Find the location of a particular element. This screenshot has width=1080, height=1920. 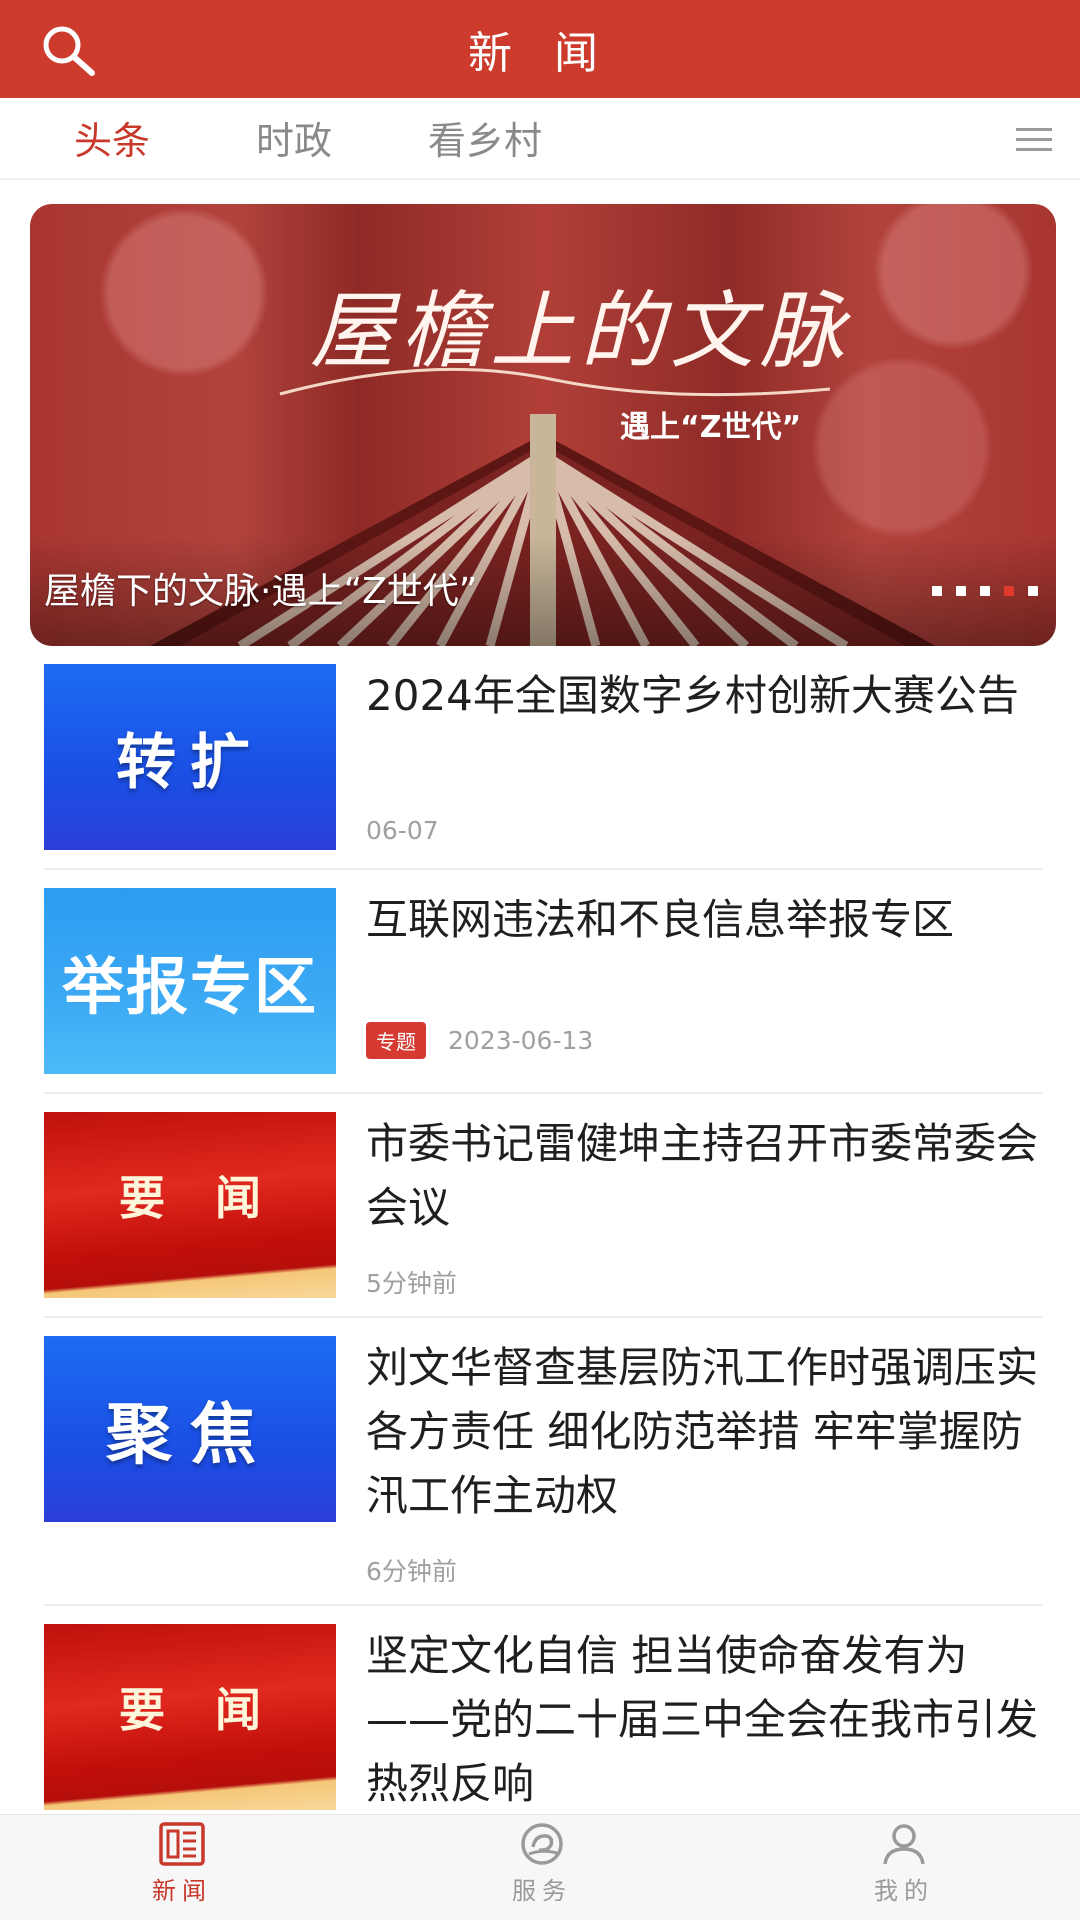

tab-menu-button is located at coordinates (1034, 140).